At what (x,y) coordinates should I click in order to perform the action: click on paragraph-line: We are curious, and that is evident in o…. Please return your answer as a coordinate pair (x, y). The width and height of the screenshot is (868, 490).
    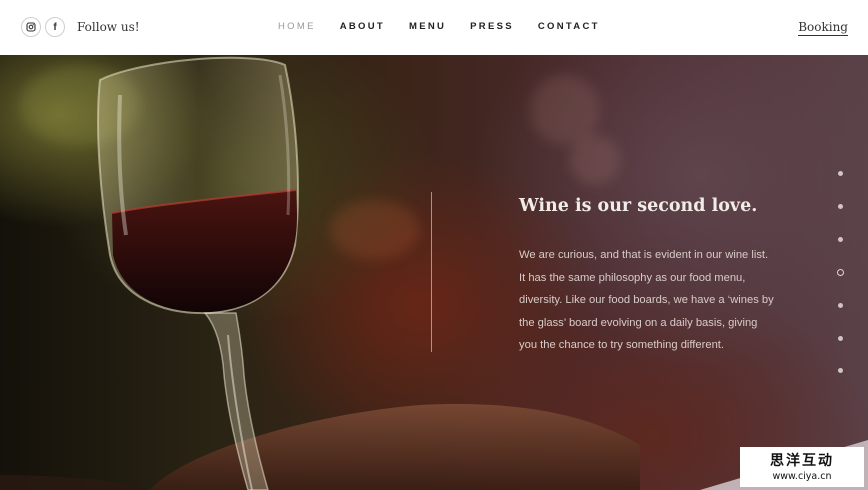
    Looking at the image, I should click on (644, 255).